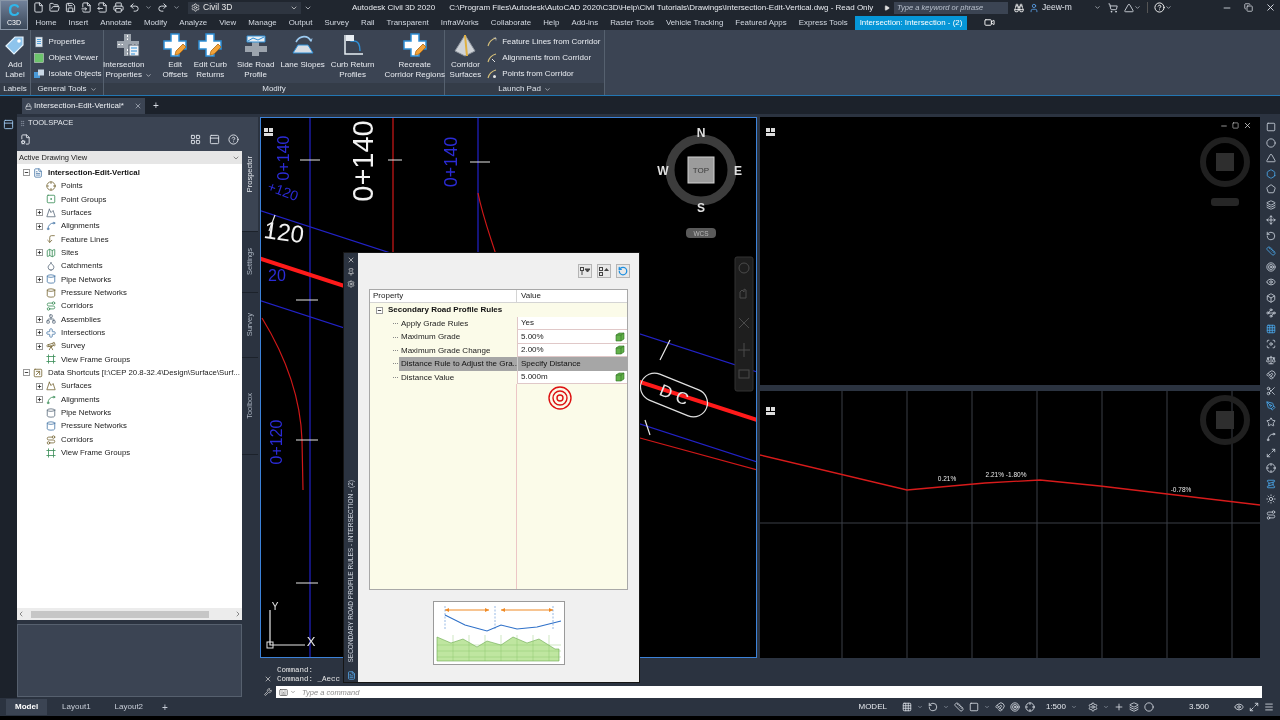 This screenshot has width=1280, height=720. What do you see at coordinates (572, 364) in the screenshot?
I see `property-value: Specify Distance` at bounding box center [572, 364].